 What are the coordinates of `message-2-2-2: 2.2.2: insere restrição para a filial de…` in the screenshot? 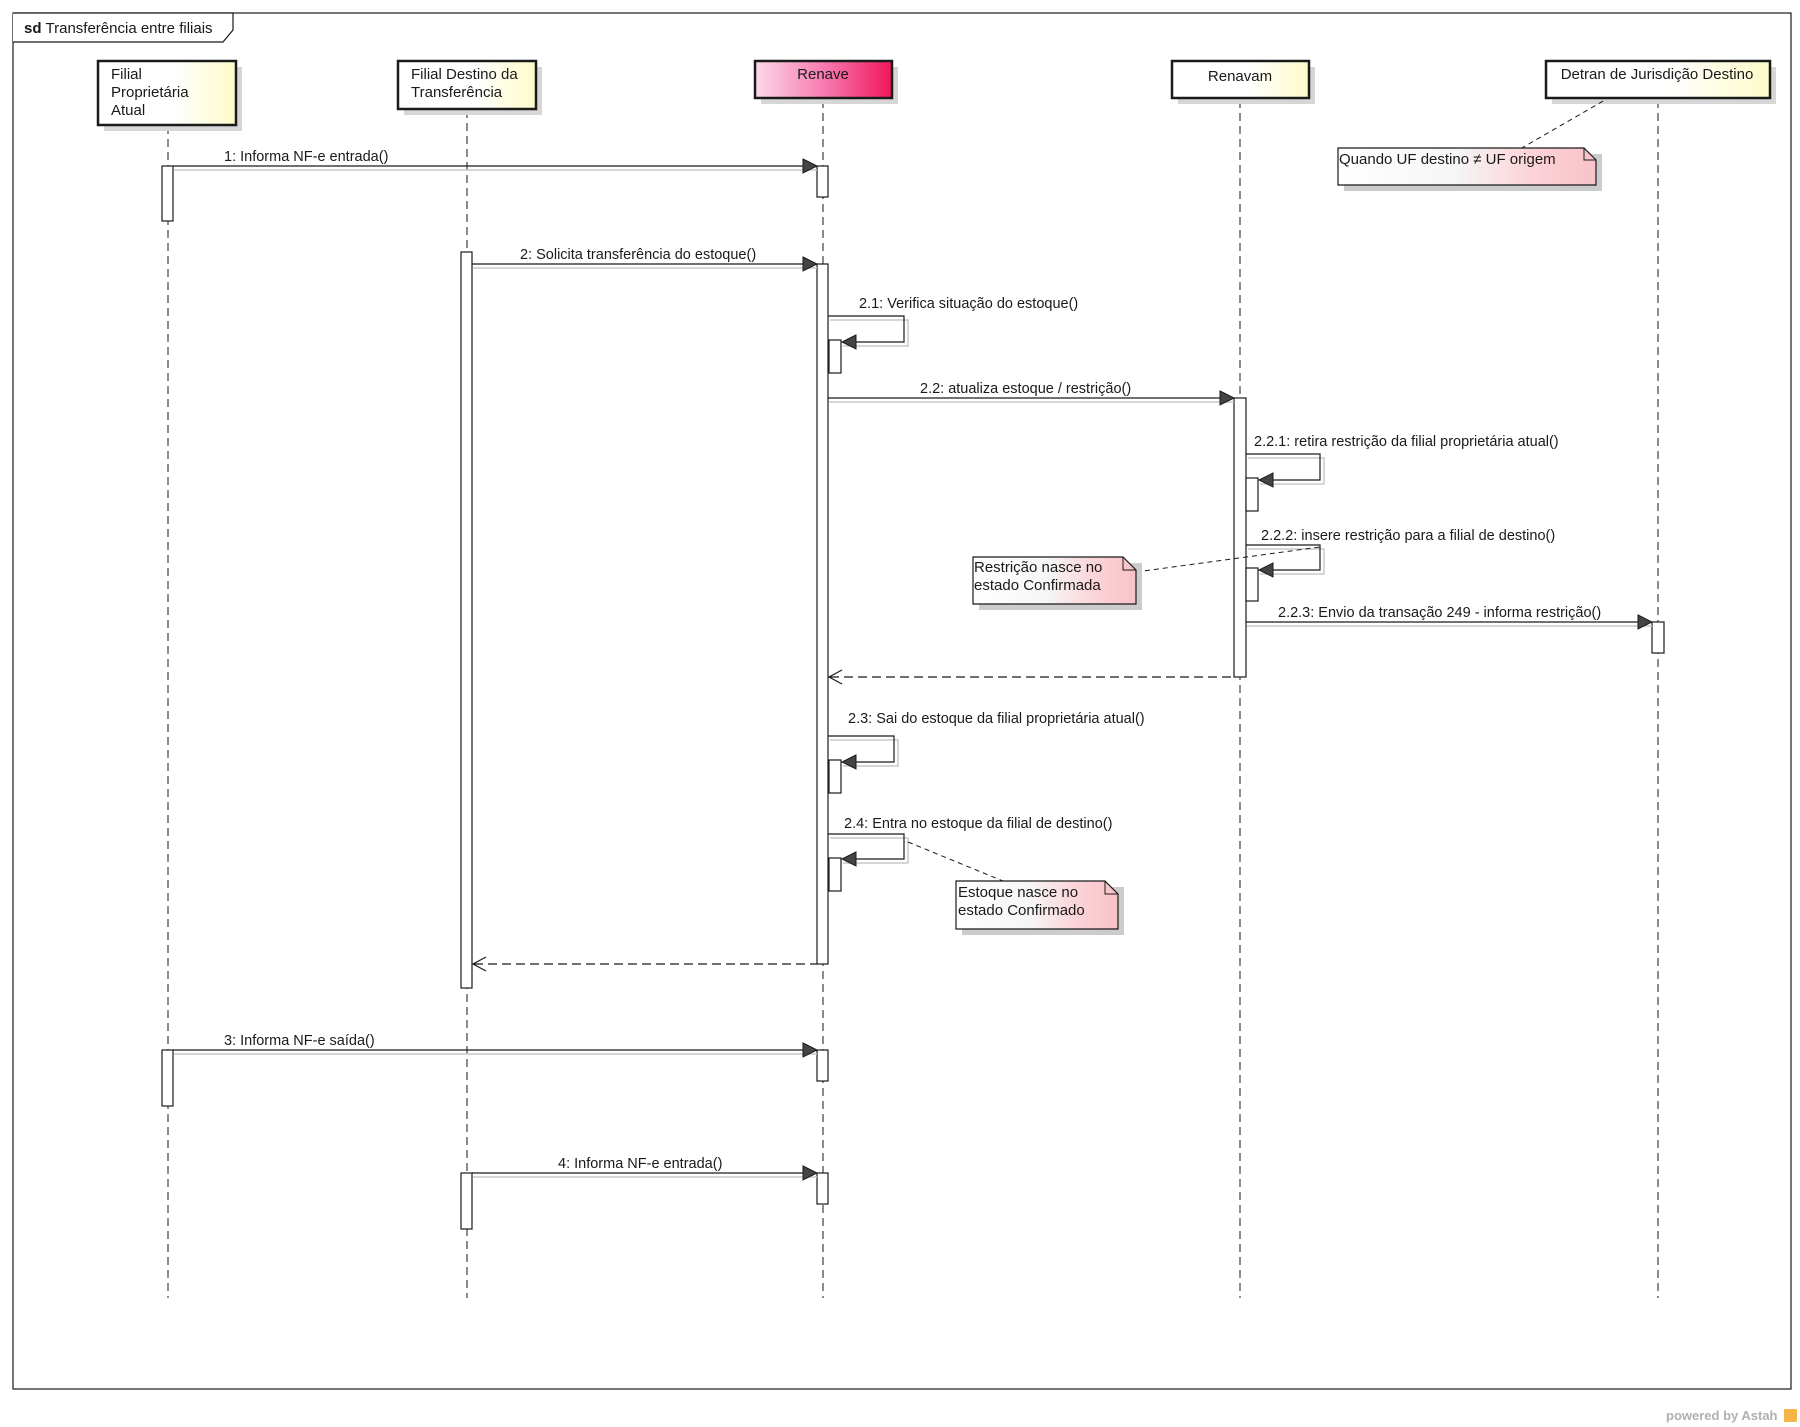 It's located at (1400, 553).